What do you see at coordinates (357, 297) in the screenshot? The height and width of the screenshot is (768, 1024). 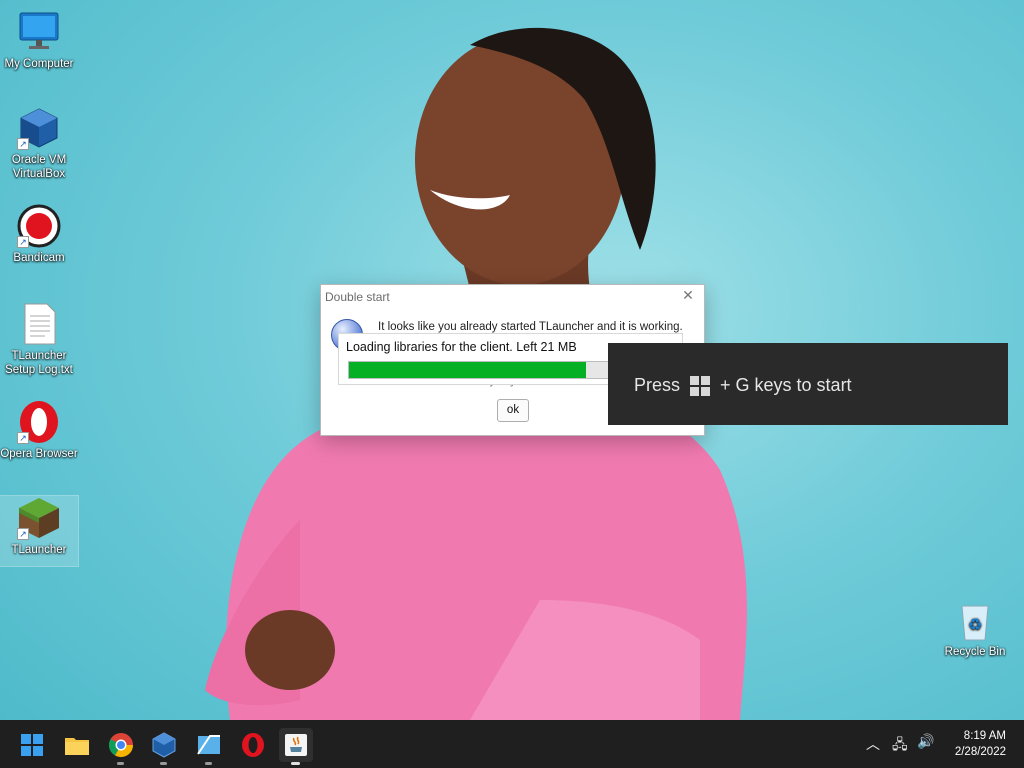 I see `dialog-title: Double start` at bounding box center [357, 297].